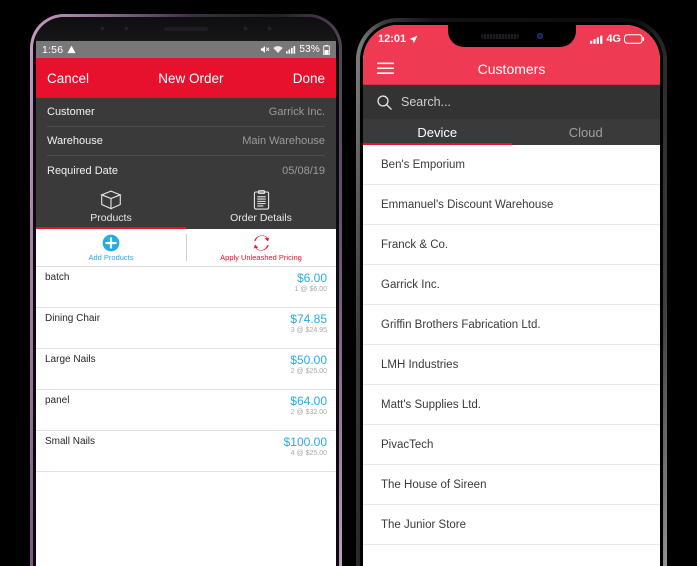 Image resolution: width=697 pixels, height=566 pixels. I want to click on sync-arrows-icon, so click(261, 243).